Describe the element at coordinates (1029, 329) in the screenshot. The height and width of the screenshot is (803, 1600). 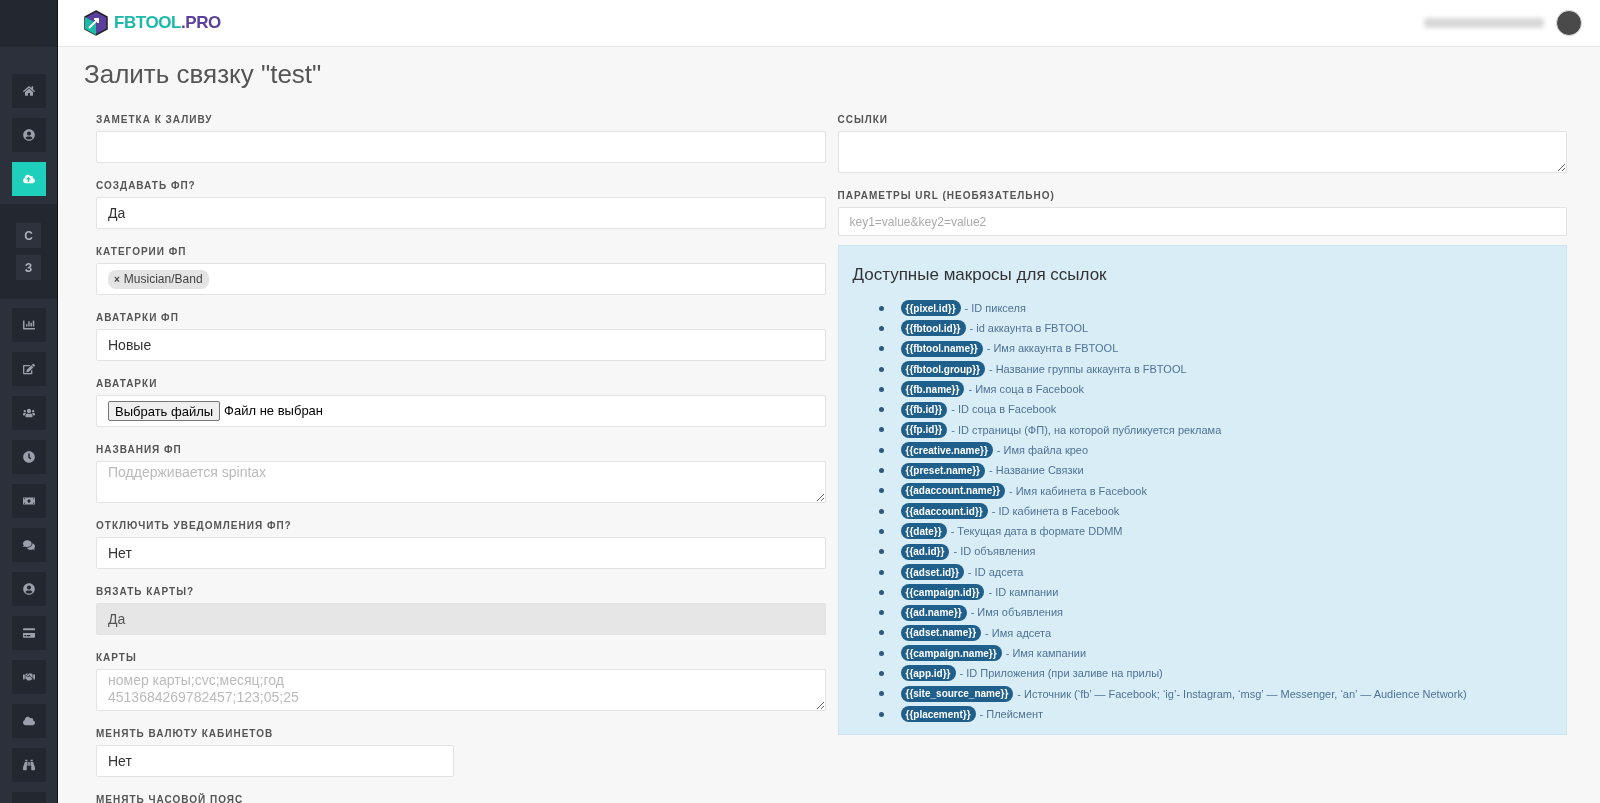
I see `macro-description: - id аккаунта в FBTOOL` at that location.